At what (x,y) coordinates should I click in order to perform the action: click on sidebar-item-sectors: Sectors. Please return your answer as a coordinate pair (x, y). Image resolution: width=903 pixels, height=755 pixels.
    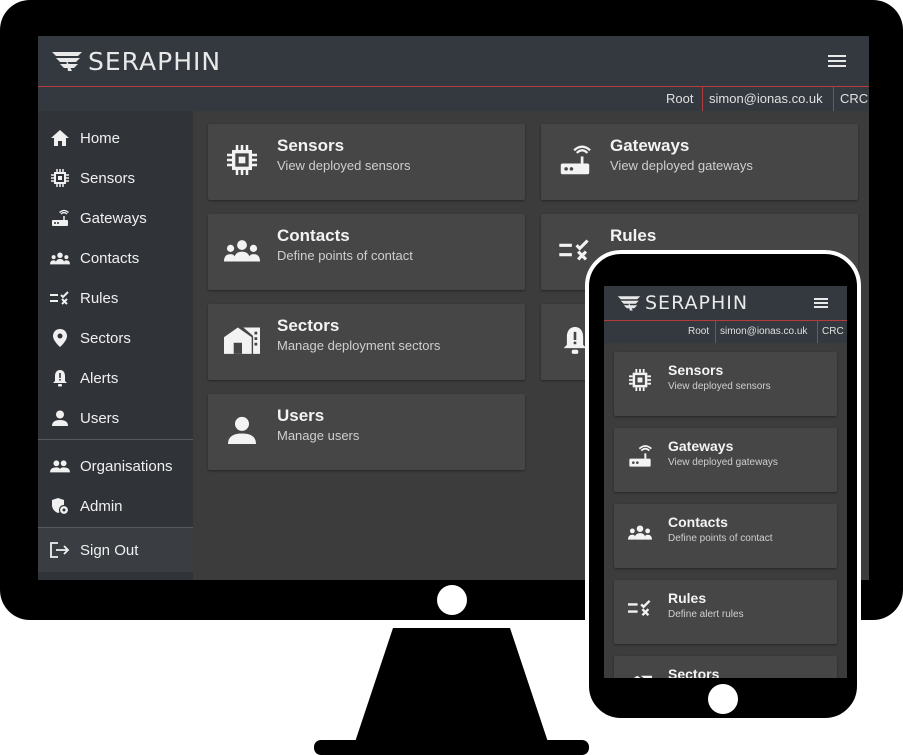
    Looking at the image, I should click on (115, 338).